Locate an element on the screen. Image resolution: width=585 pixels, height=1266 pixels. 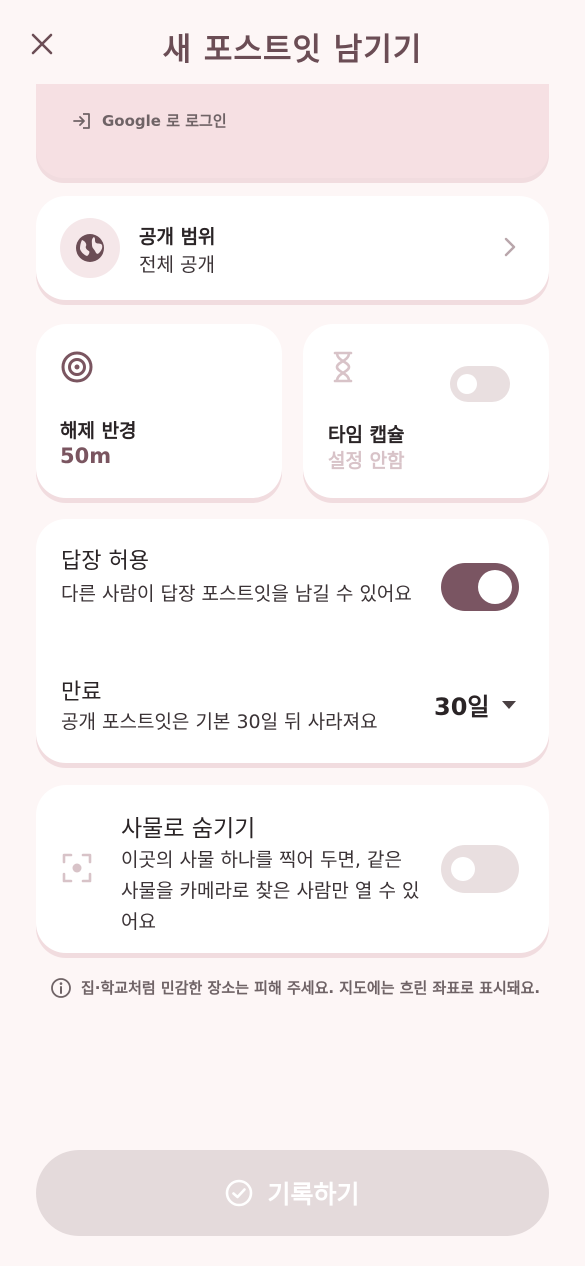
reply-toggle is located at coordinates (480, 587).